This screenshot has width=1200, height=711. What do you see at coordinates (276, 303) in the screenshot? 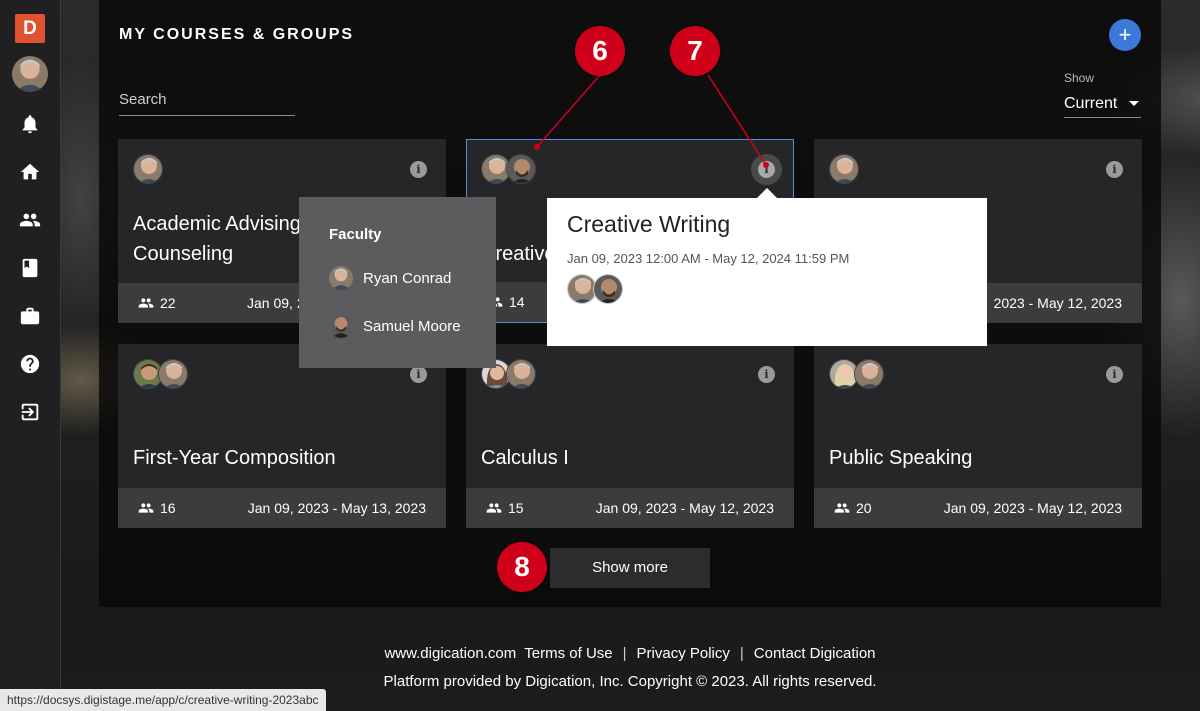
I see `course-dates: Jan 09, 2` at bounding box center [276, 303].